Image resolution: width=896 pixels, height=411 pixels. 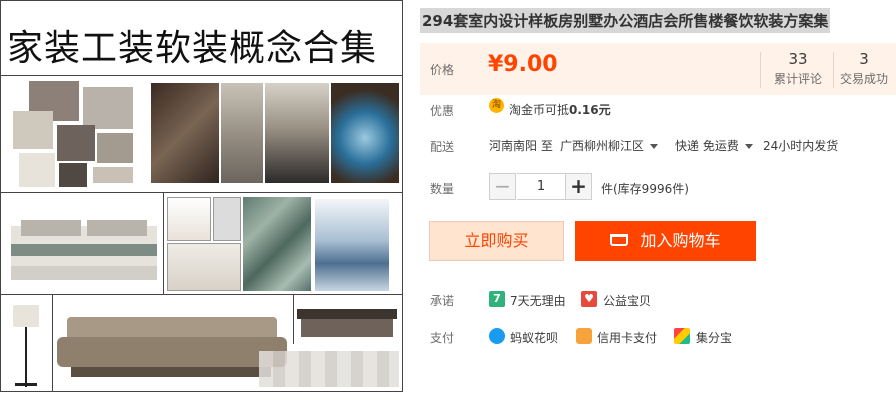 What do you see at coordinates (609, 145) in the screenshot?
I see `delivery-destination-select: 广西柳州柳江区` at bounding box center [609, 145].